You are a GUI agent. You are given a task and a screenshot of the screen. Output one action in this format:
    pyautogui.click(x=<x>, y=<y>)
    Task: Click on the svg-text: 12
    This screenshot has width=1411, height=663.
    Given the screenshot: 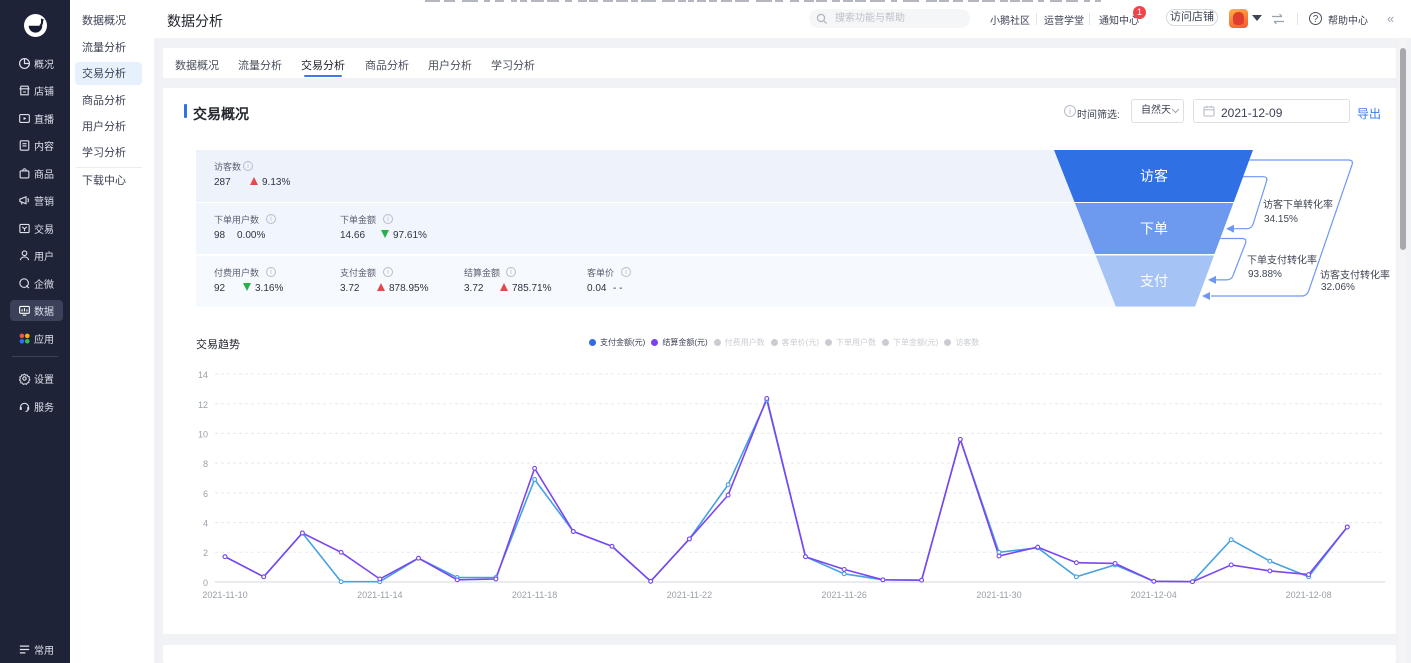 What is the action you would take?
    pyautogui.click(x=203, y=405)
    